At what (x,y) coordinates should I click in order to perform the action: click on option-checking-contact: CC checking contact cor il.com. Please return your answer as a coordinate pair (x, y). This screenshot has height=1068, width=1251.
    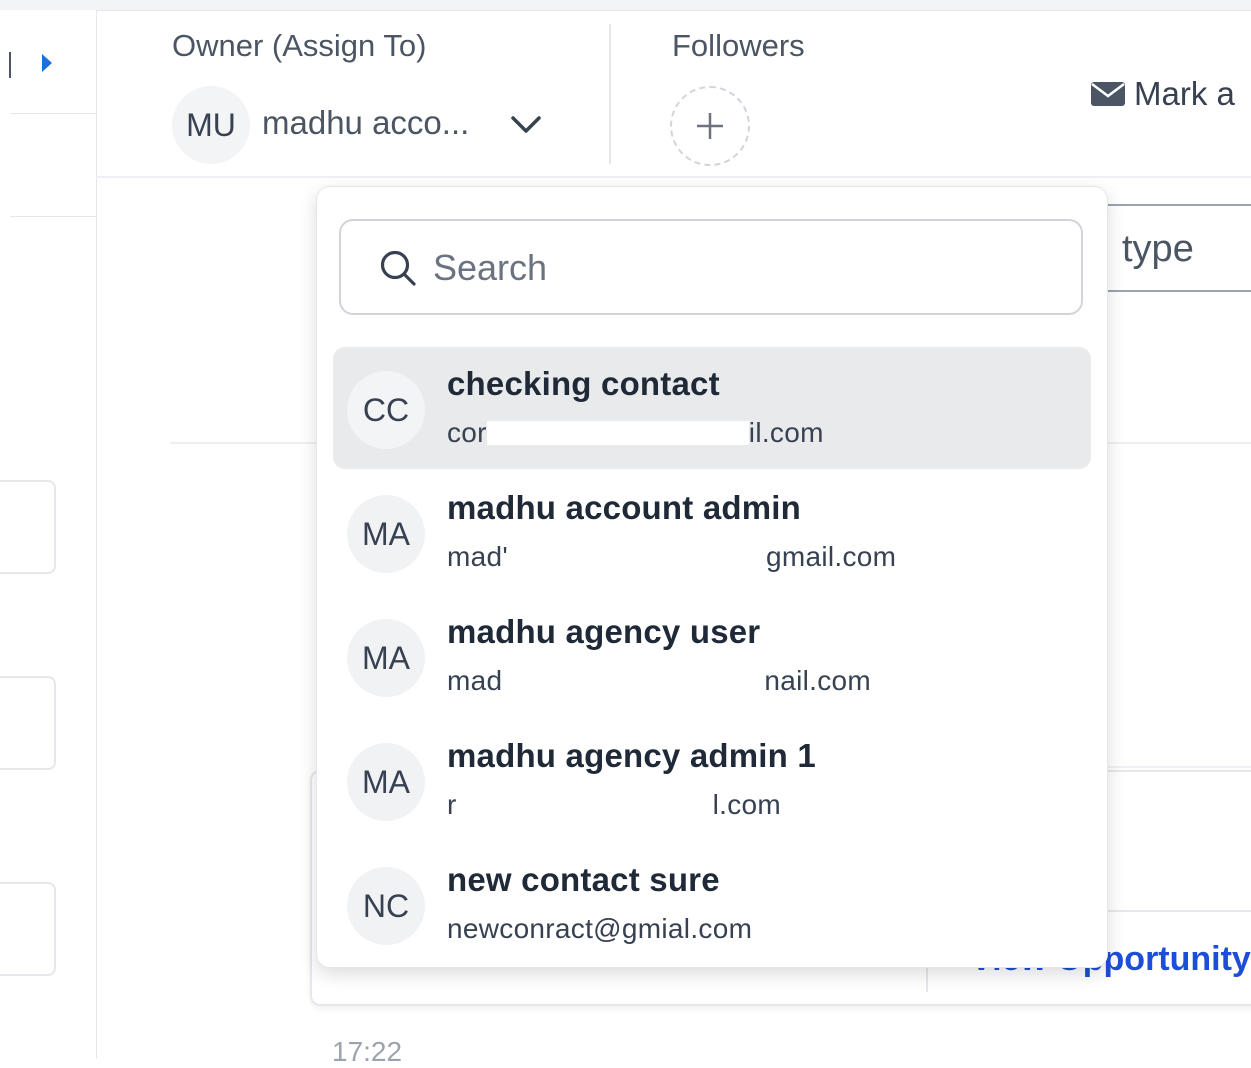
    Looking at the image, I should click on (712, 408).